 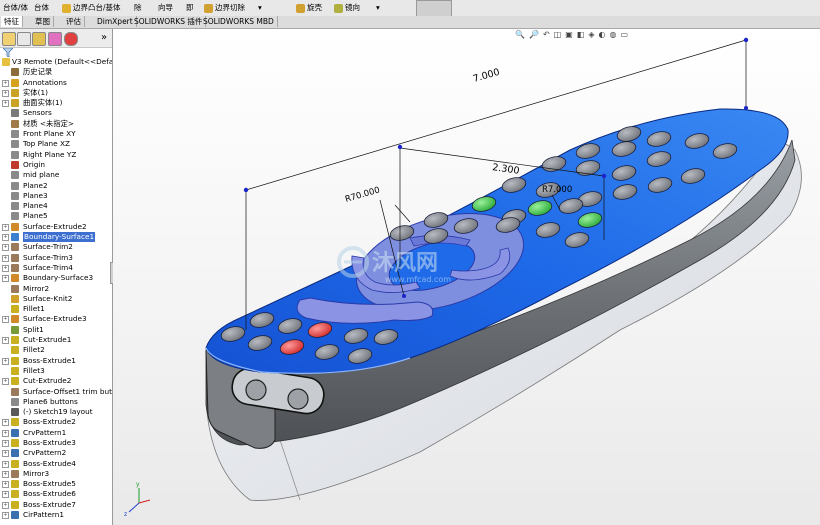 I want to click on panel-expand-chevron-icon: », so click(x=104, y=37).